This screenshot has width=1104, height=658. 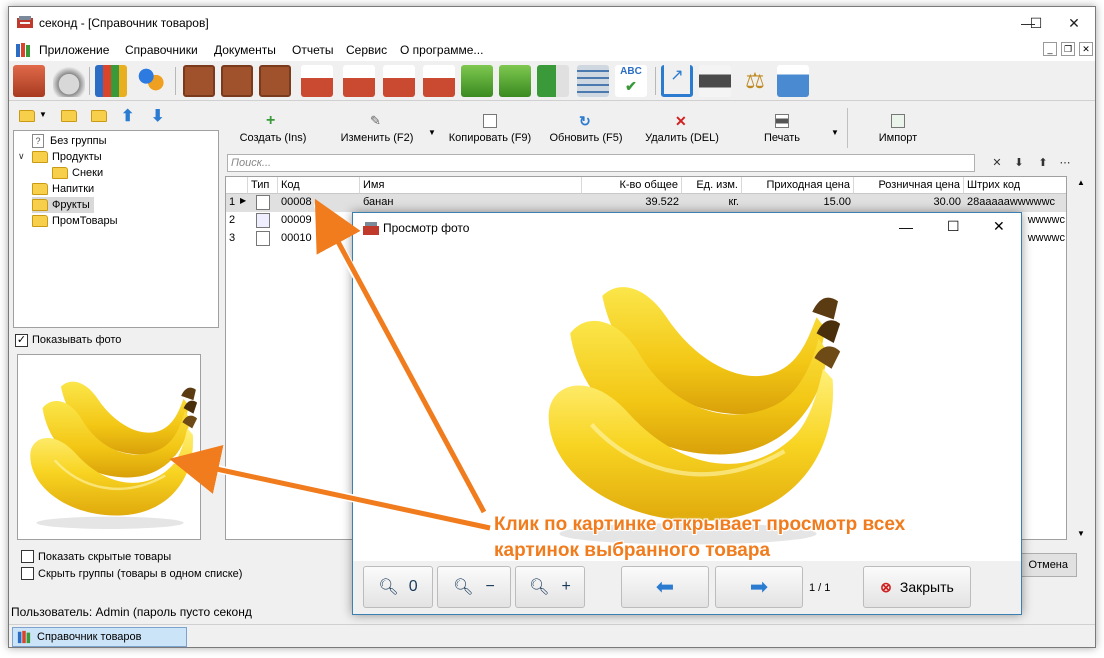 I want to click on calculator-doc-icon, so click(x=263, y=220).